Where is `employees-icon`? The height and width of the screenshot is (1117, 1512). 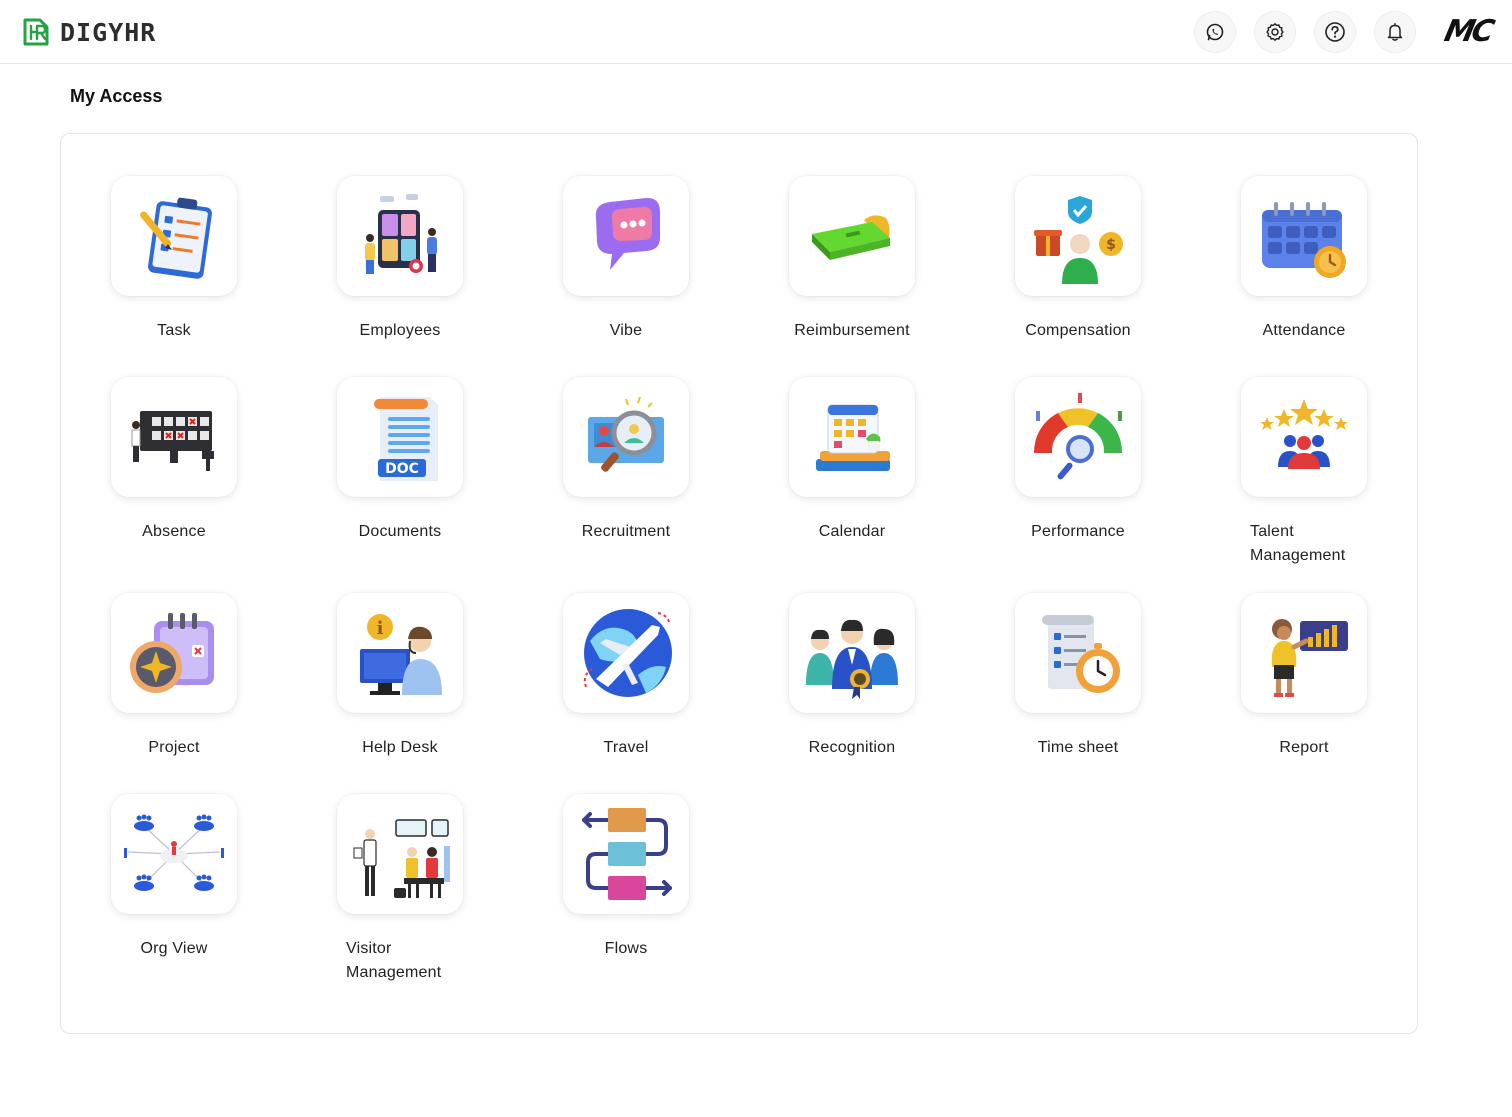
employees-icon is located at coordinates (401, 234).